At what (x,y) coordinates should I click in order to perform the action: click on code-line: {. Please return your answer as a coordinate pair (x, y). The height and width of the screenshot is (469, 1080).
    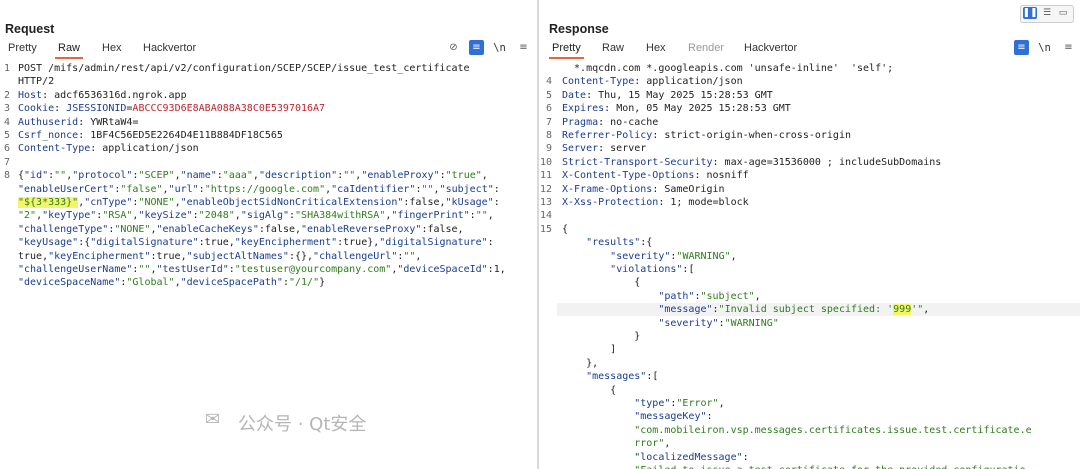
    Looking at the image, I should click on (589, 390).